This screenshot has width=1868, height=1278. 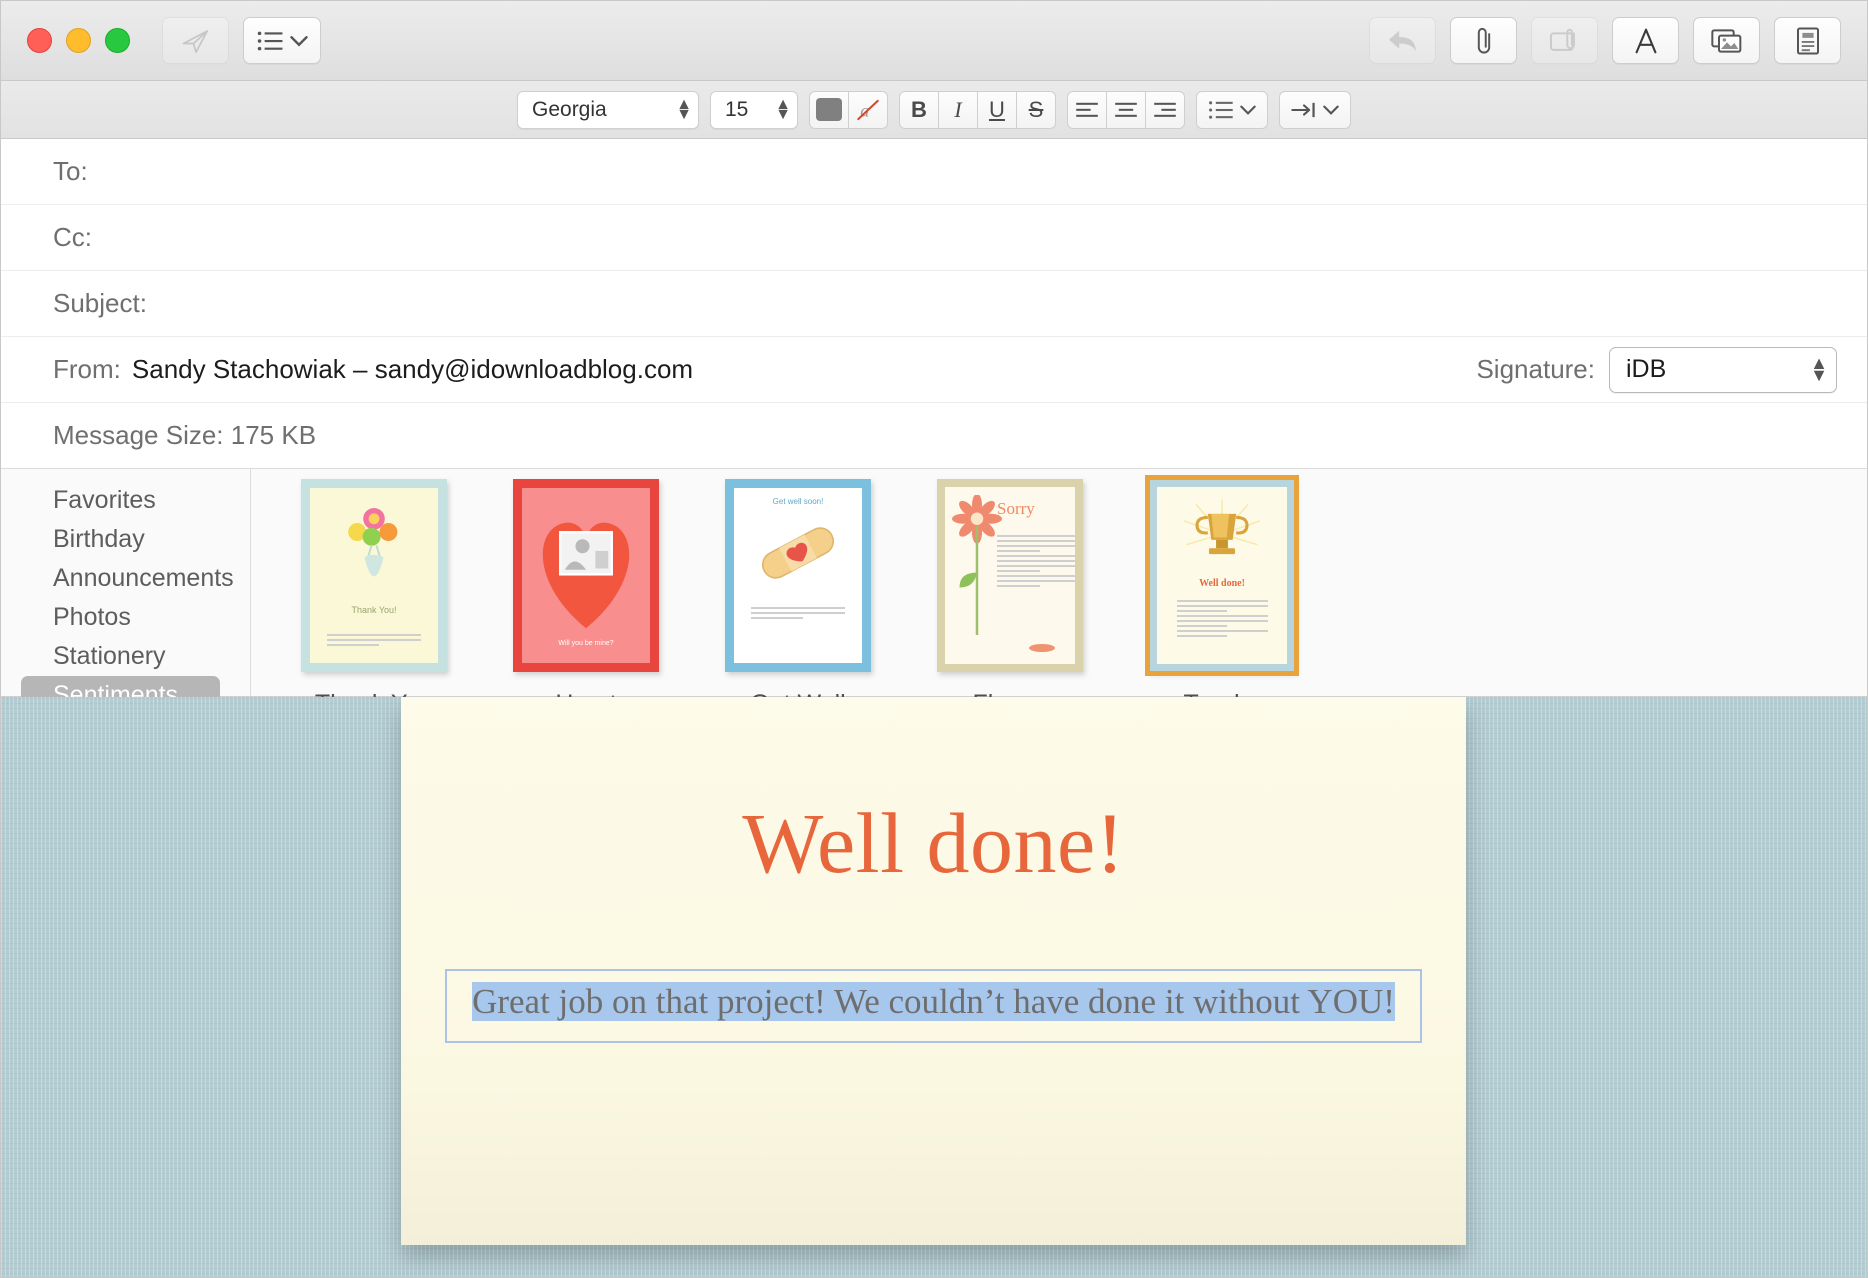 What do you see at coordinates (39, 40) in the screenshot?
I see `close-button` at bounding box center [39, 40].